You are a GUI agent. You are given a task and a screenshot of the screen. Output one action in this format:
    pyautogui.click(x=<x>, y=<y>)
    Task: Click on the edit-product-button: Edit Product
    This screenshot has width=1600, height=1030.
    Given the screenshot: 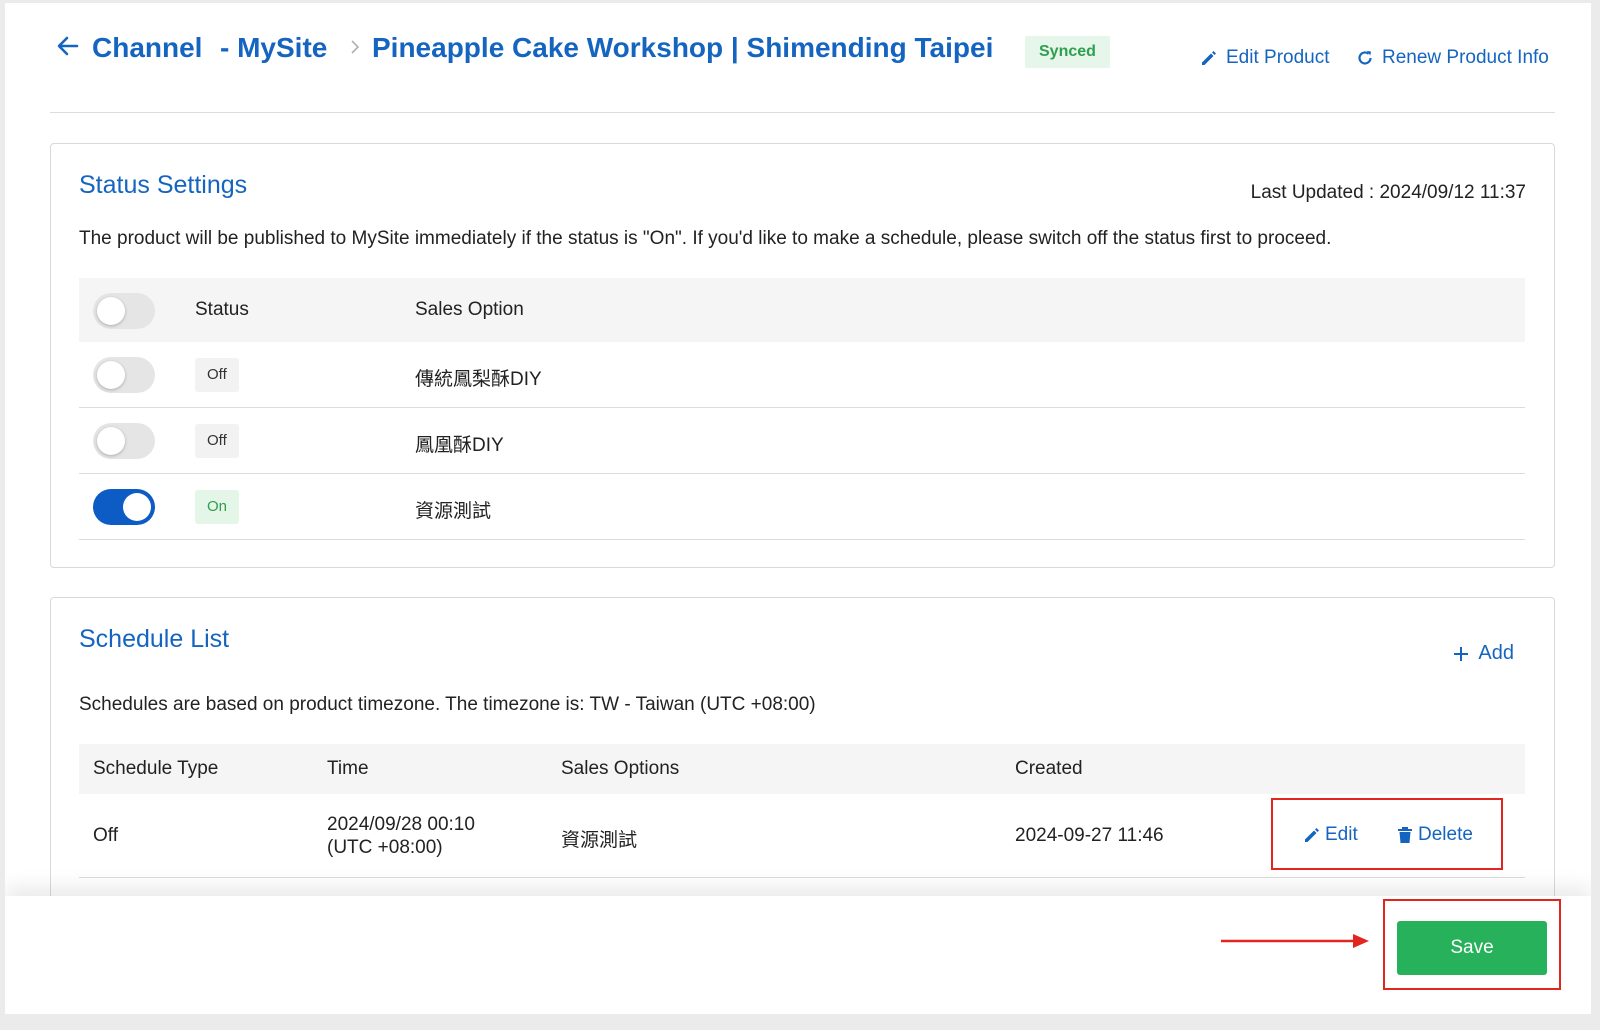 What is the action you would take?
    pyautogui.click(x=1265, y=58)
    